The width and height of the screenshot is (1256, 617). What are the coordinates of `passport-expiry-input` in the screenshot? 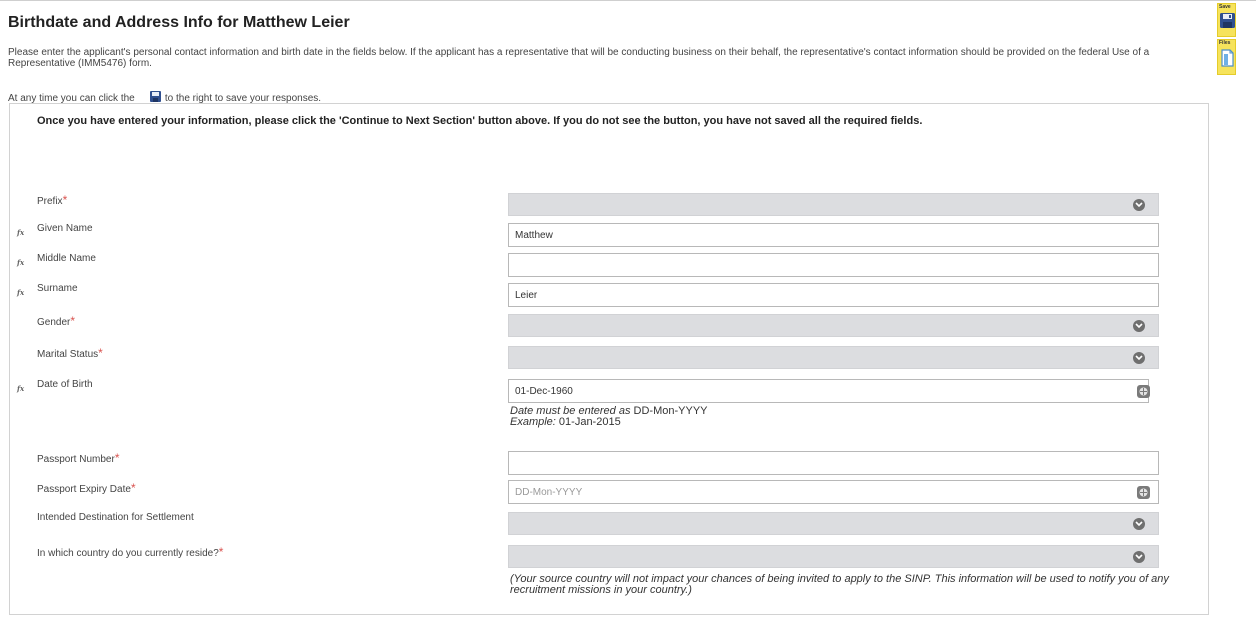 It's located at (833, 492).